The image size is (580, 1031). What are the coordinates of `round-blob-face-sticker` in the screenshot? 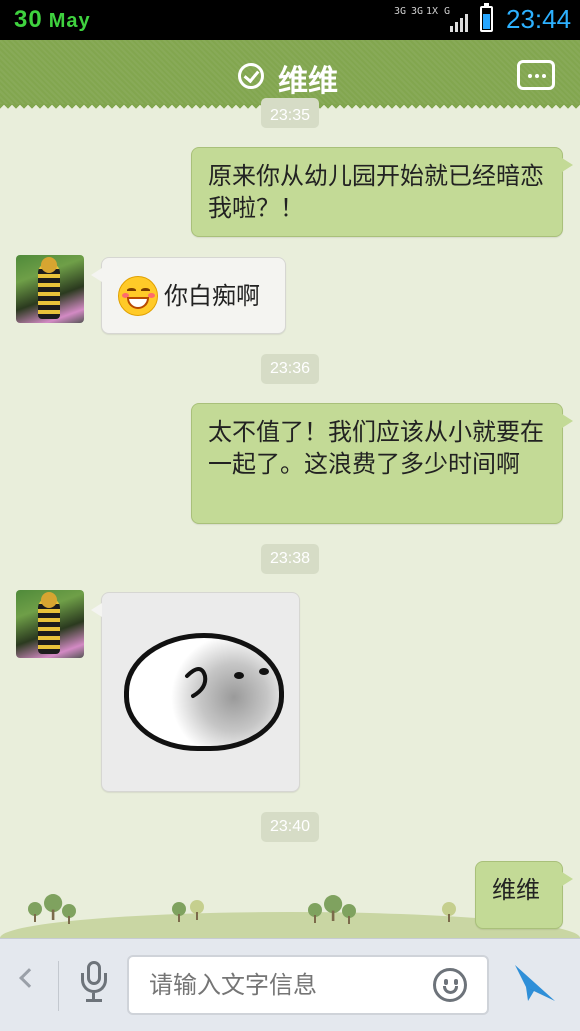 It's located at (204, 692).